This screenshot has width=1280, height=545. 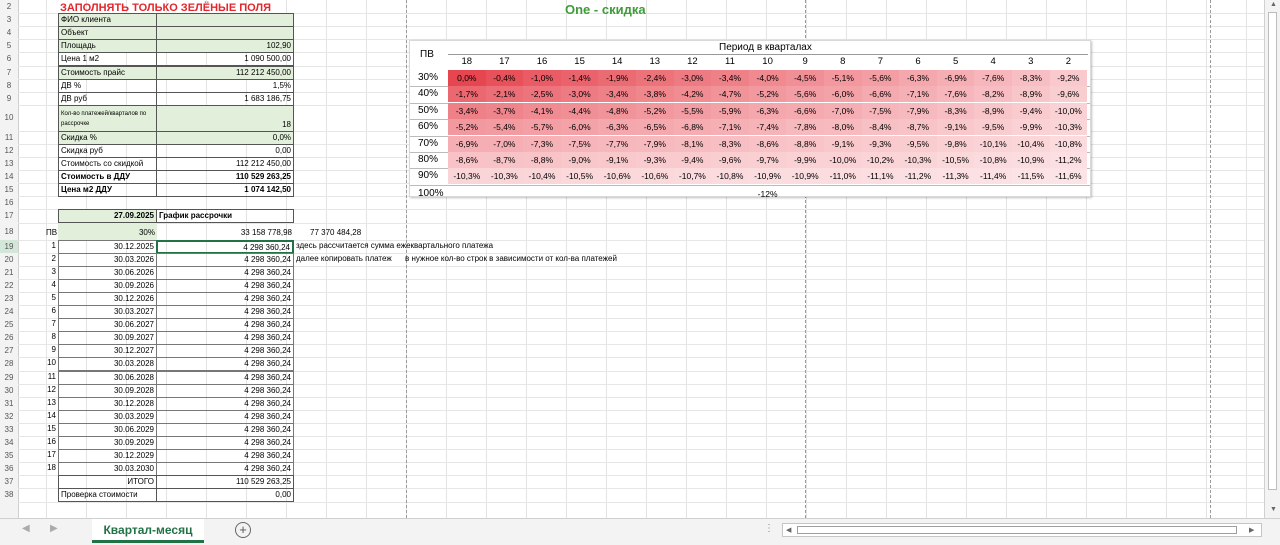 I want to click on discount-cell: -0,4%, so click(x=504, y=78).